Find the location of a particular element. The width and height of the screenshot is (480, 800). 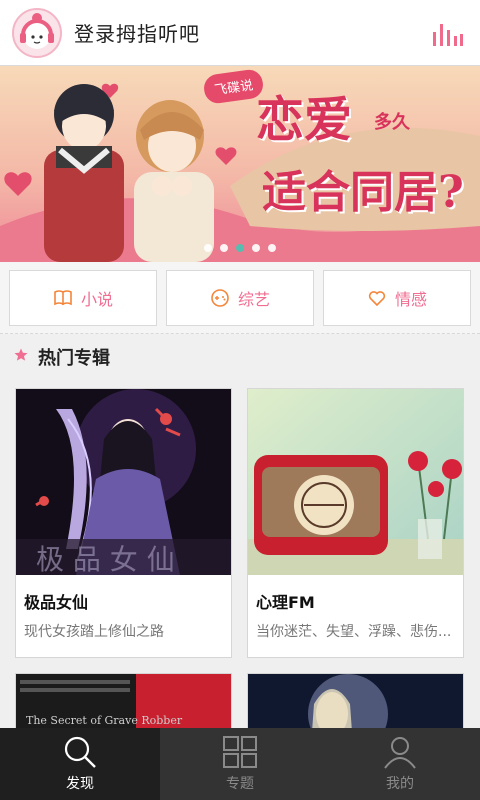

cover-text: The Secret of Grave Robber is located at coordinates (104, 720).